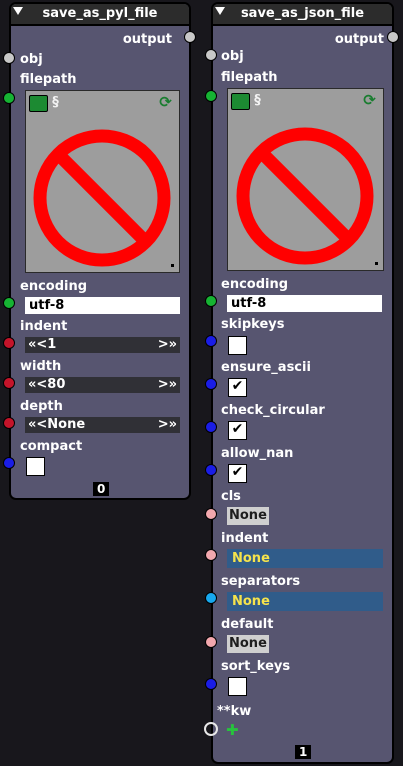 The image size is (403, 766). Describe the element at coordinates (305, 601) in the screenshot. I see `separators-value-field: None` at that location.